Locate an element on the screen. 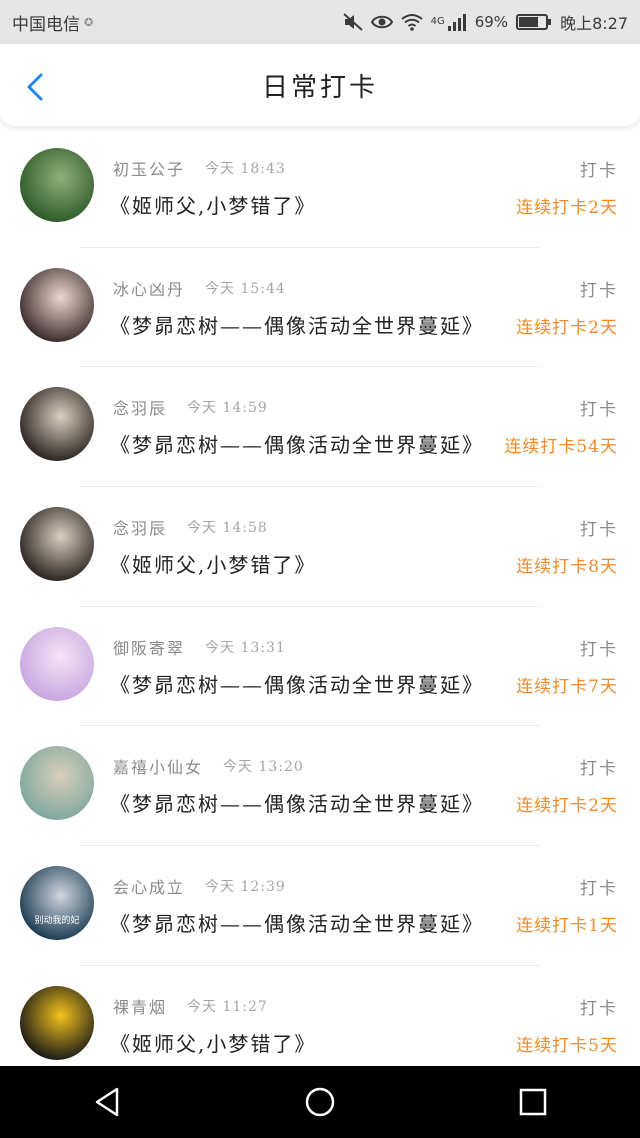 This screenshot has height=1138, width=640. square-recent-icon is located at coordinates (533, 1102).